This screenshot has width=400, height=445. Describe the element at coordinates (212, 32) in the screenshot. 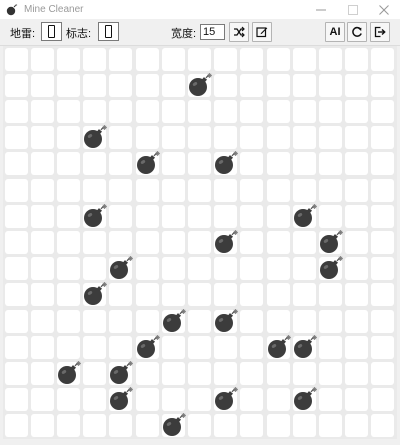

I see `width-input: 15` at that location.